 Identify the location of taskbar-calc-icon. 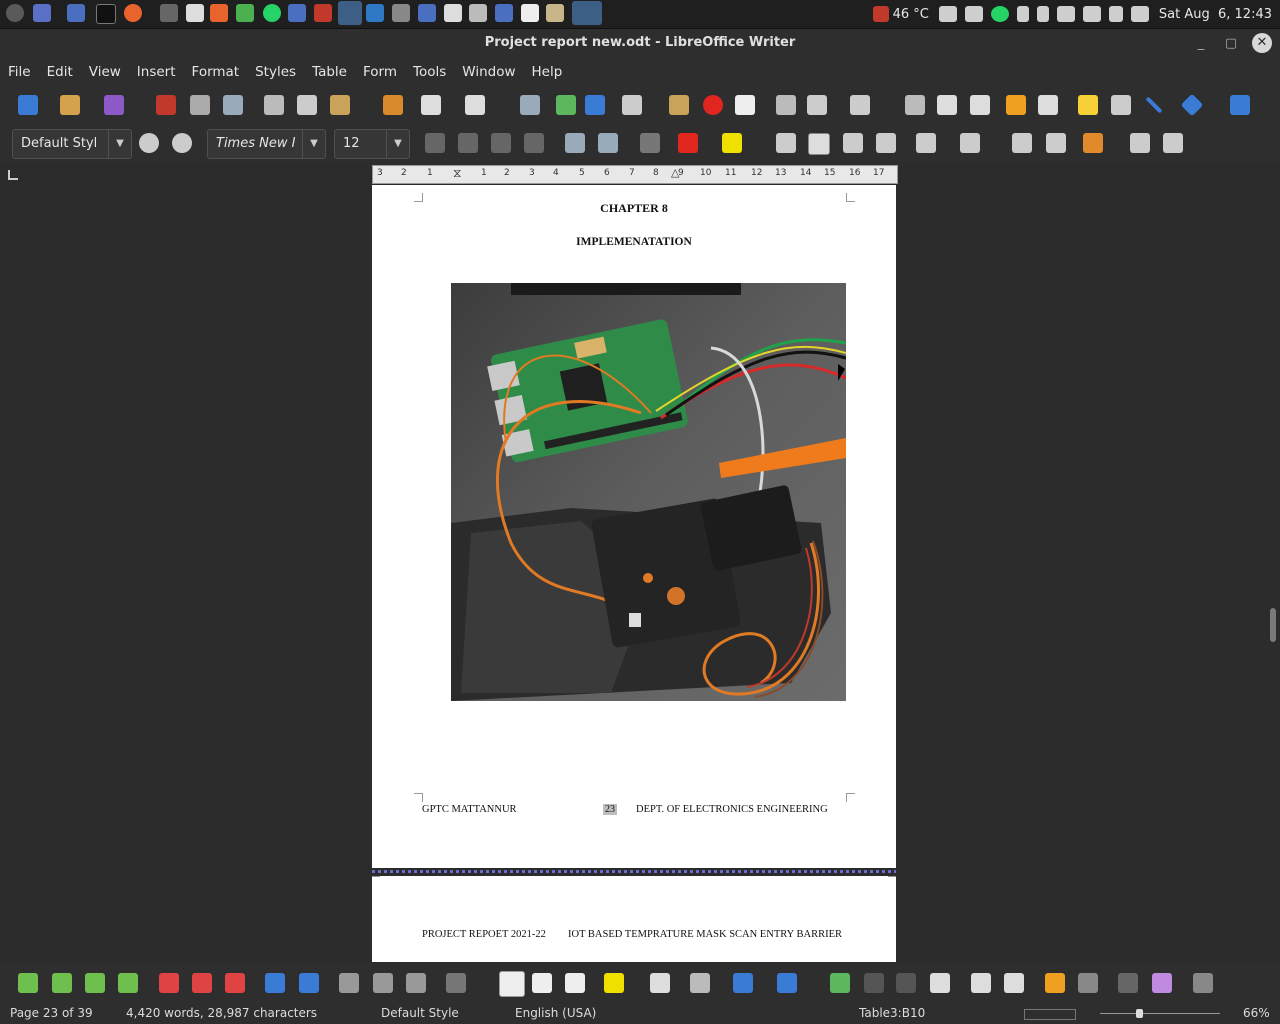
(245, 13).